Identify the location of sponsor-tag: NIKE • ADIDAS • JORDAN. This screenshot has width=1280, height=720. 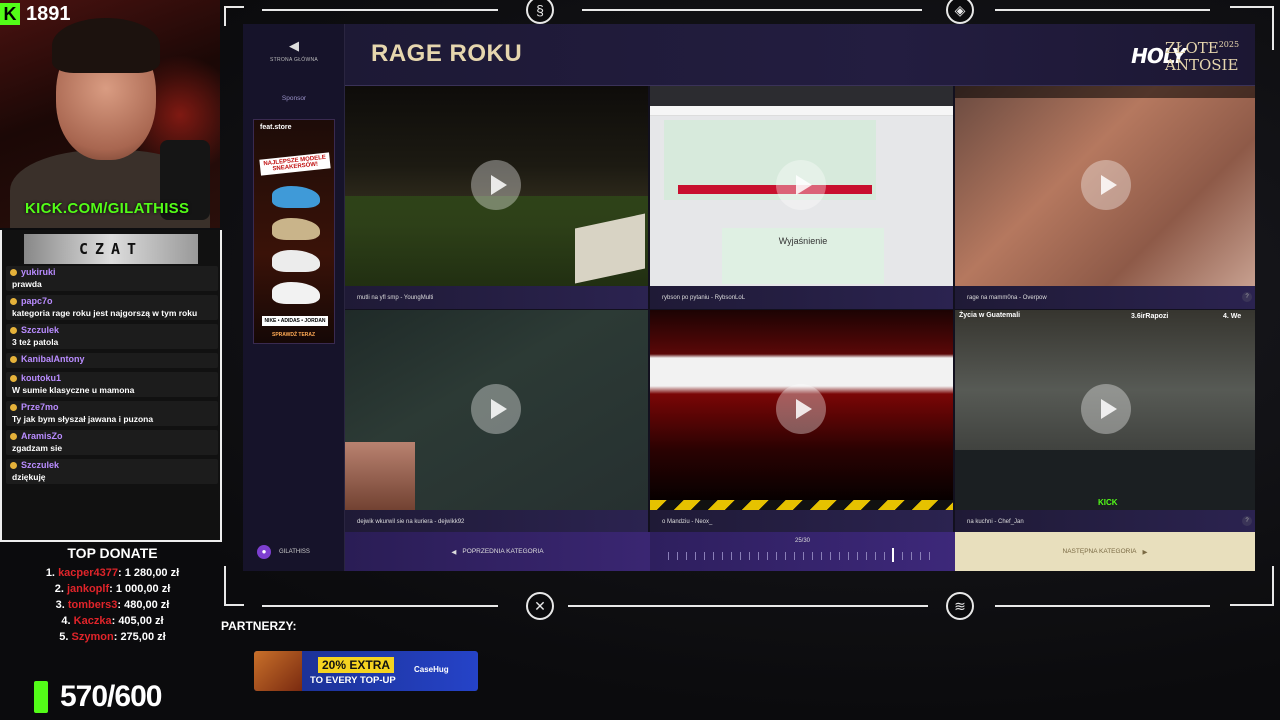
(295, 321).